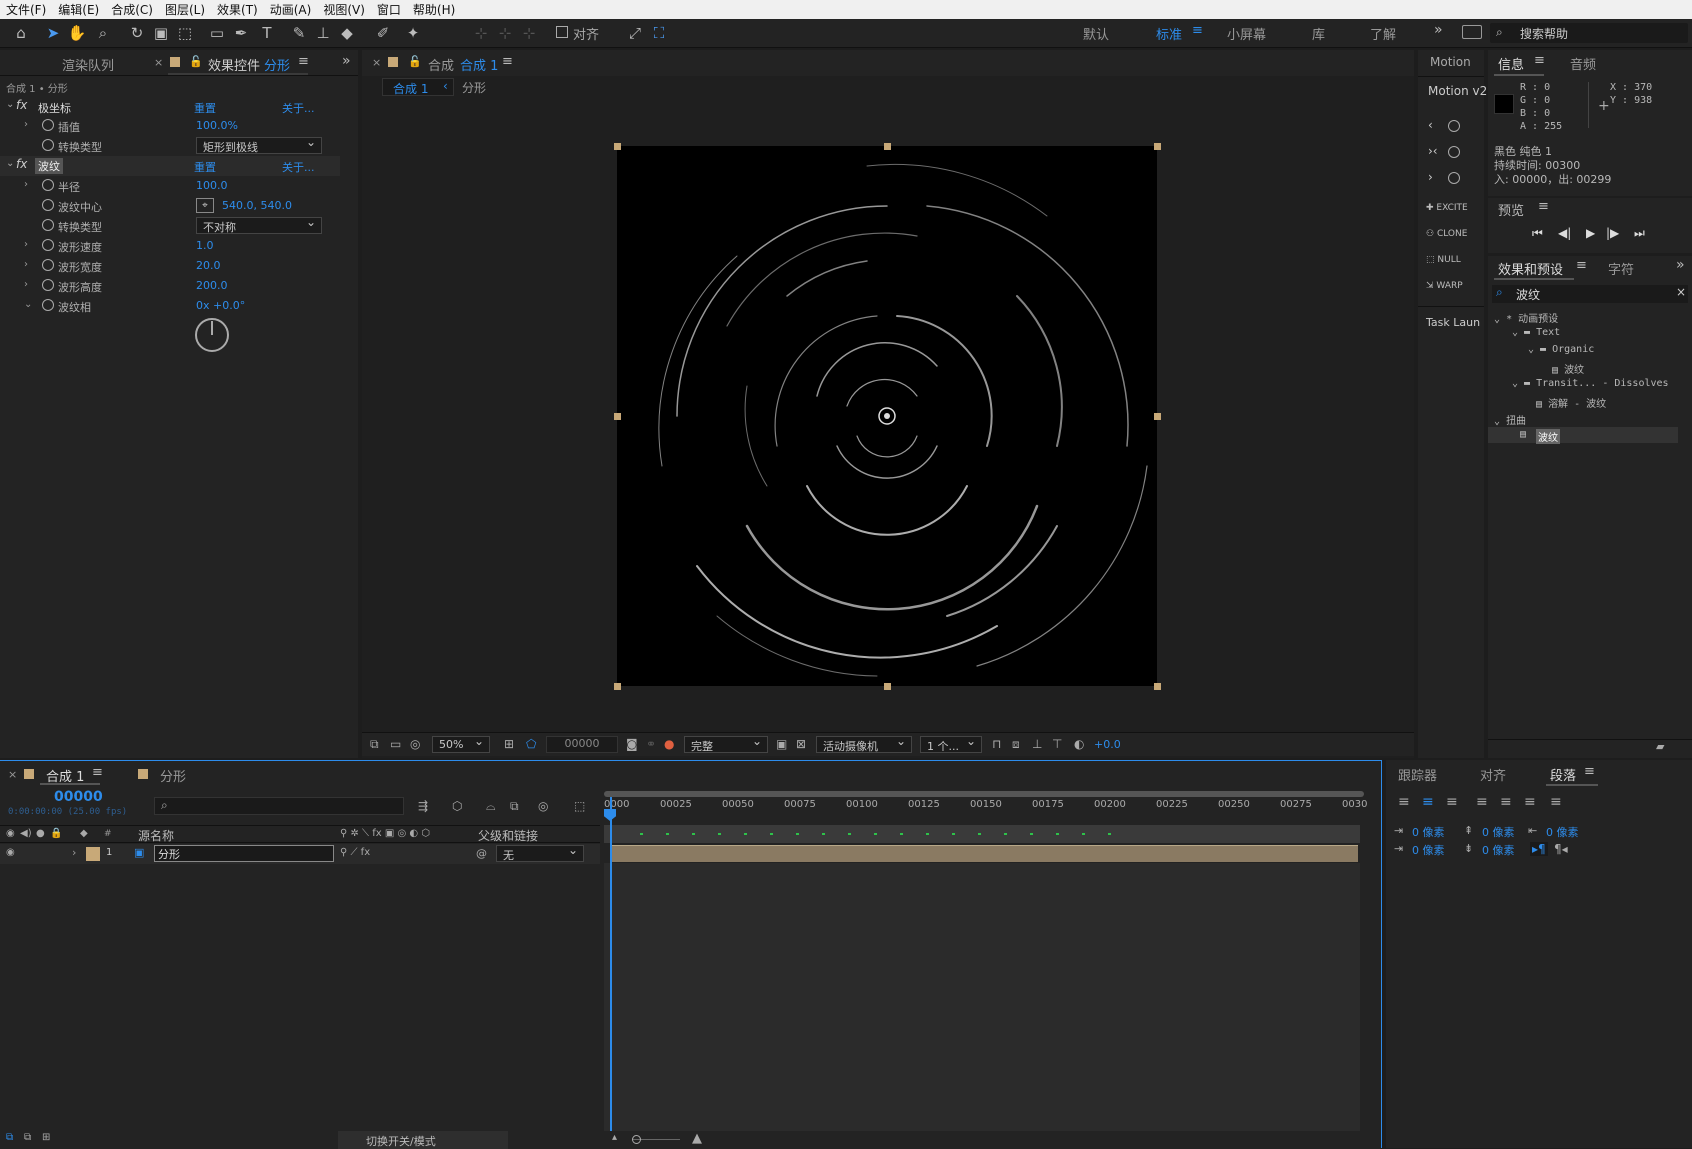 This screenshot has height=1149, width=1692. Describe the element at coordinates (53, 33) in the screenshot. I see `selection-tool-icon: ➤` at that location.